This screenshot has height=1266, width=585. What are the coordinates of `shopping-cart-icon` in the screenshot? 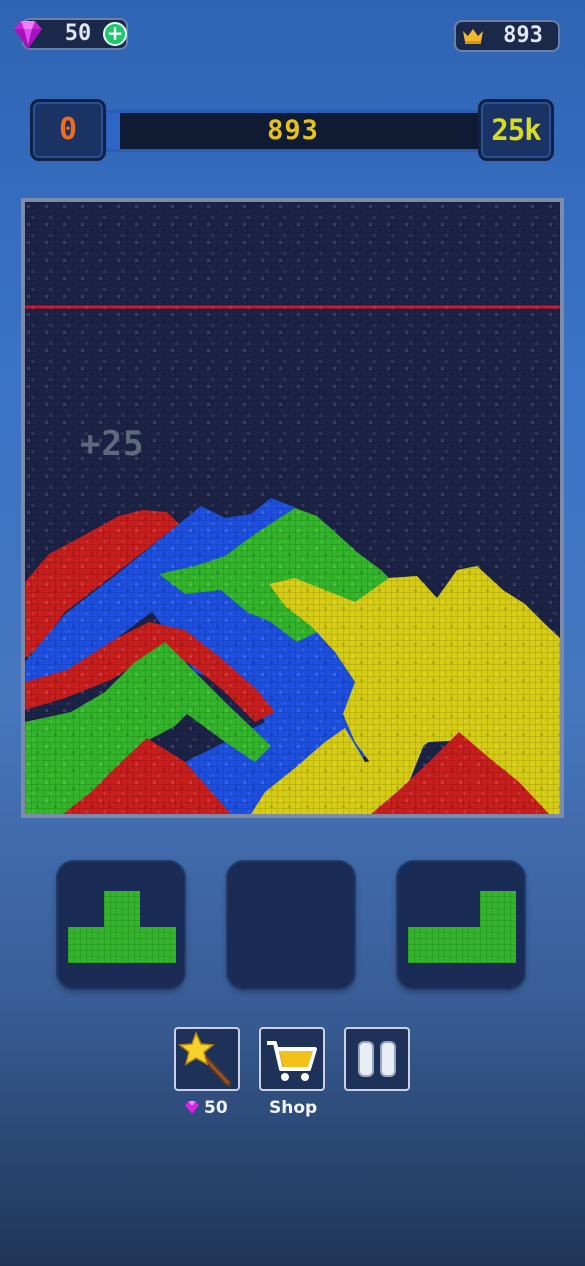 It's located at (292, 1061).